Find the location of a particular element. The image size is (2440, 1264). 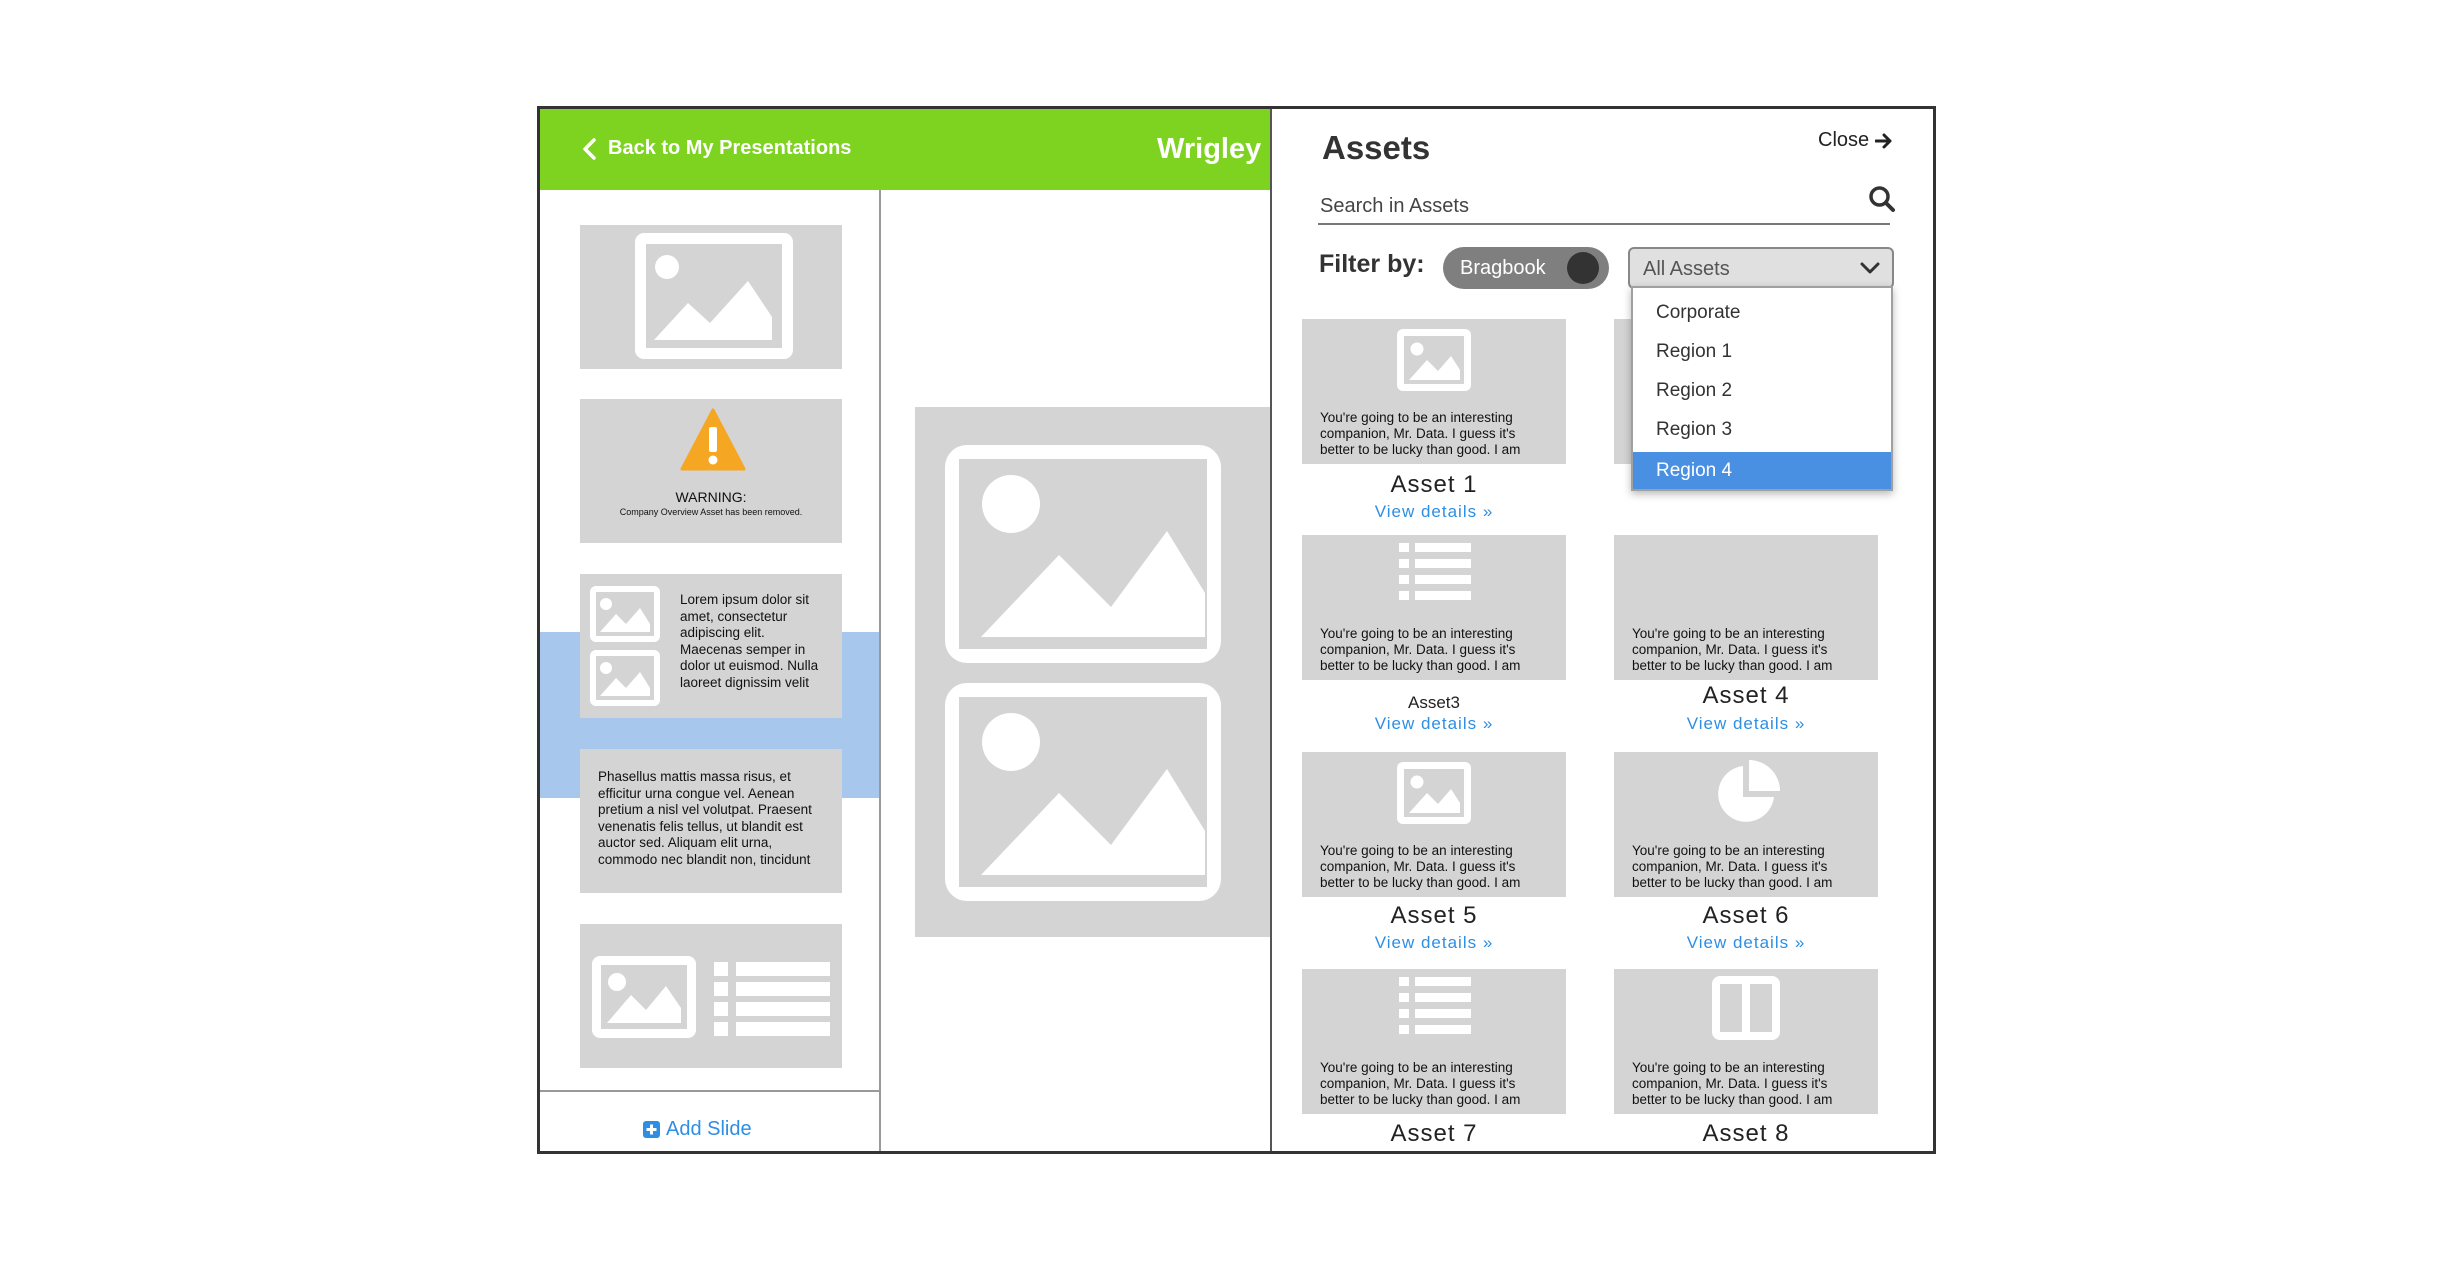

back-label: Back to My Presentations is located at coordinates (730, 148).